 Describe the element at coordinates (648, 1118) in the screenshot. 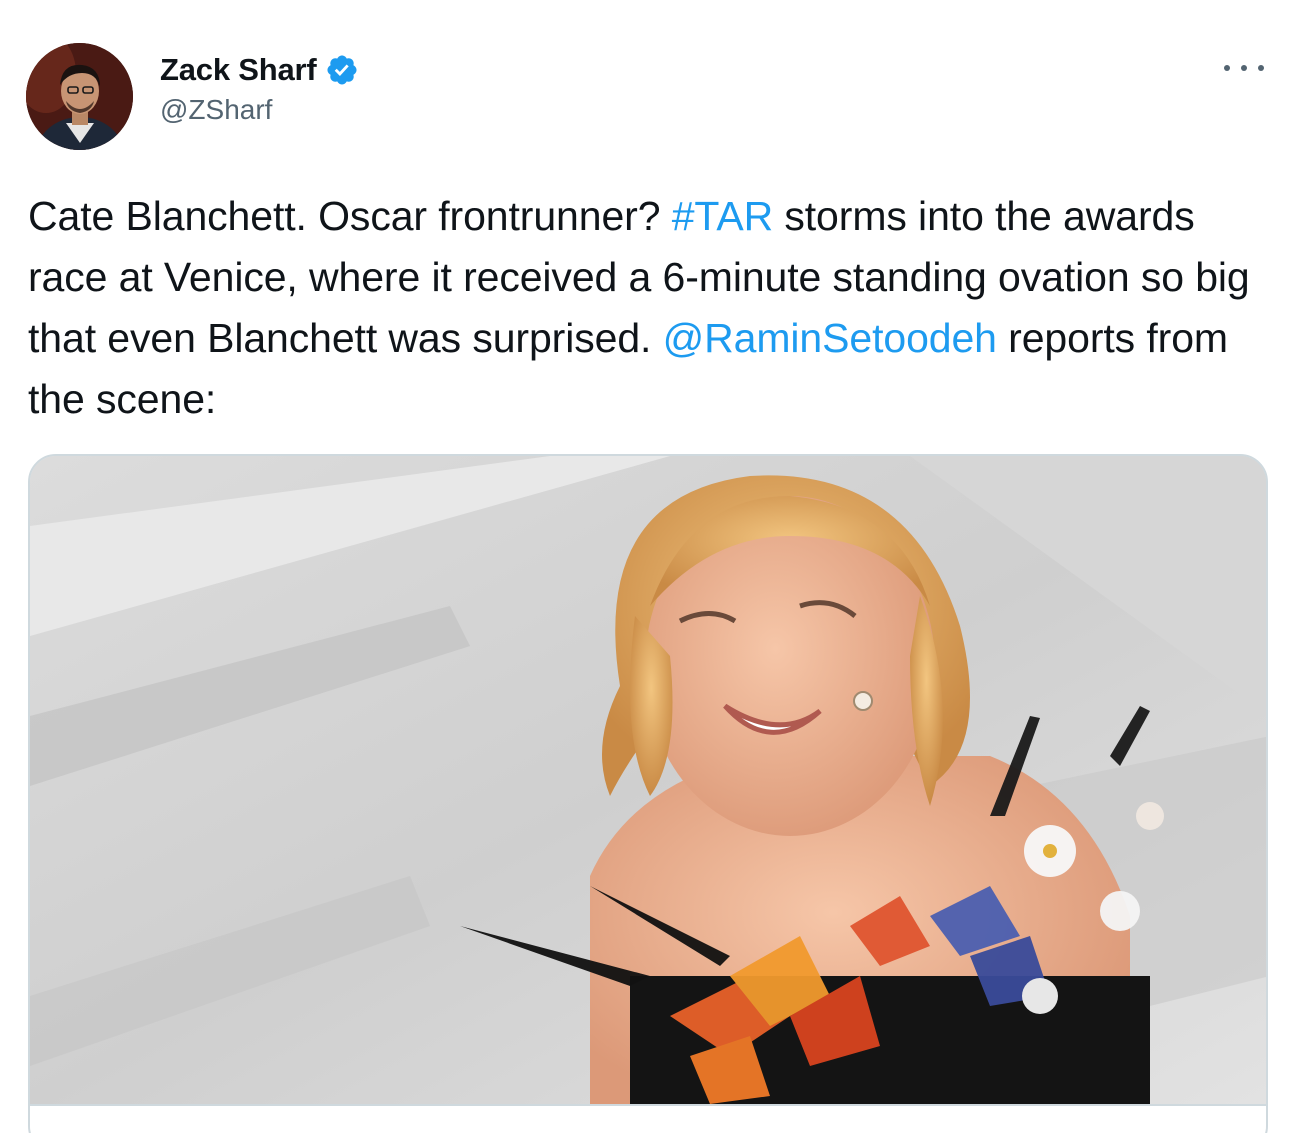

I see `link-preview-footer` at that location.